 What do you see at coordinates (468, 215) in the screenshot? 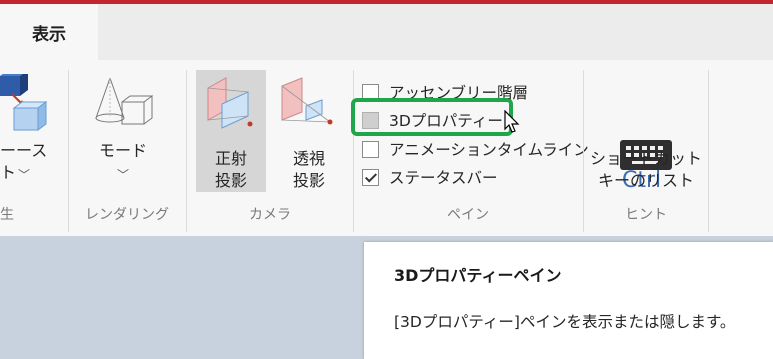
I see `panes-group-label: ペイン` at bounding box center [468, 215].